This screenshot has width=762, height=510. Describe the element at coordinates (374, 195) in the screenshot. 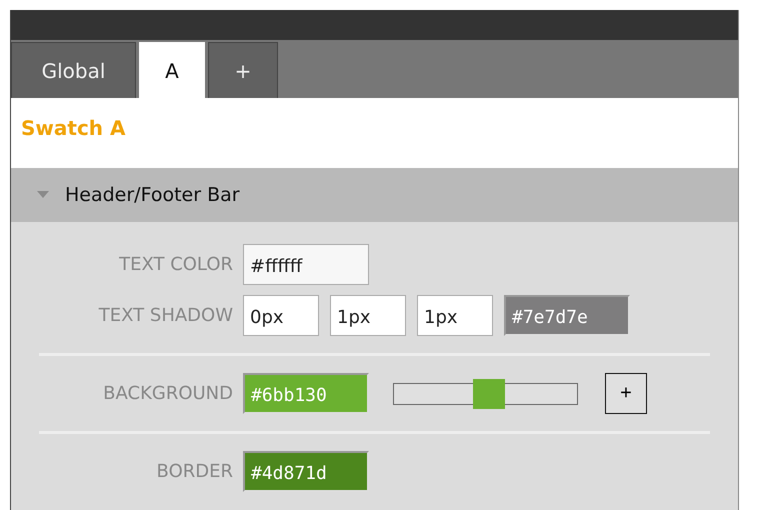

I see `section-header: Header/Footer Bar` at that location.